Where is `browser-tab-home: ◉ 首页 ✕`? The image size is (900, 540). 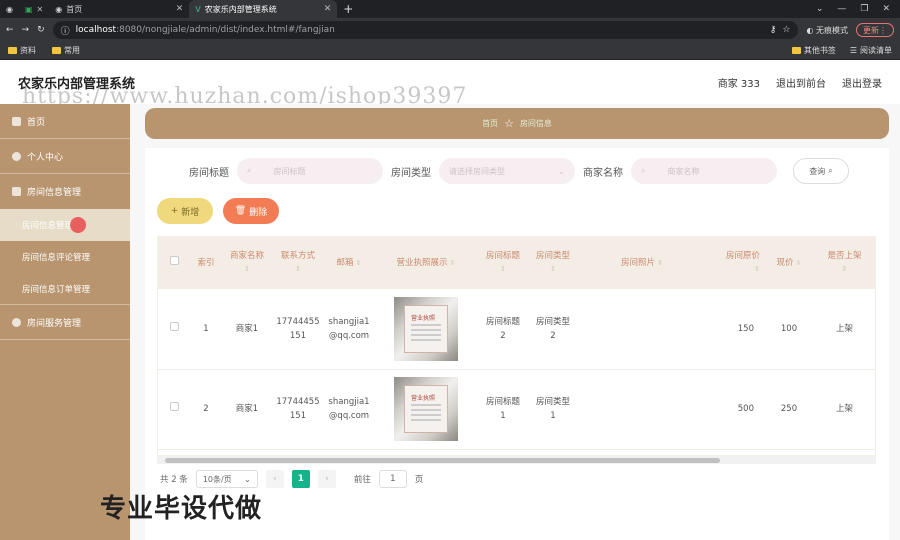
browser-tab-home: ◉ 首页 ✕ is located at coordinates (119, 9).